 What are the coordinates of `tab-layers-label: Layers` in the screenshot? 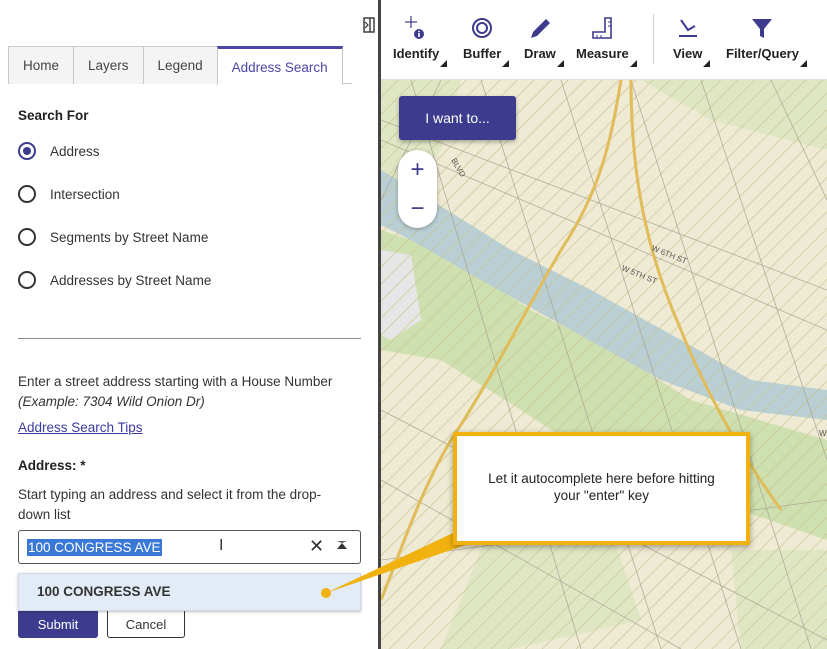 It's located at (108, 65).